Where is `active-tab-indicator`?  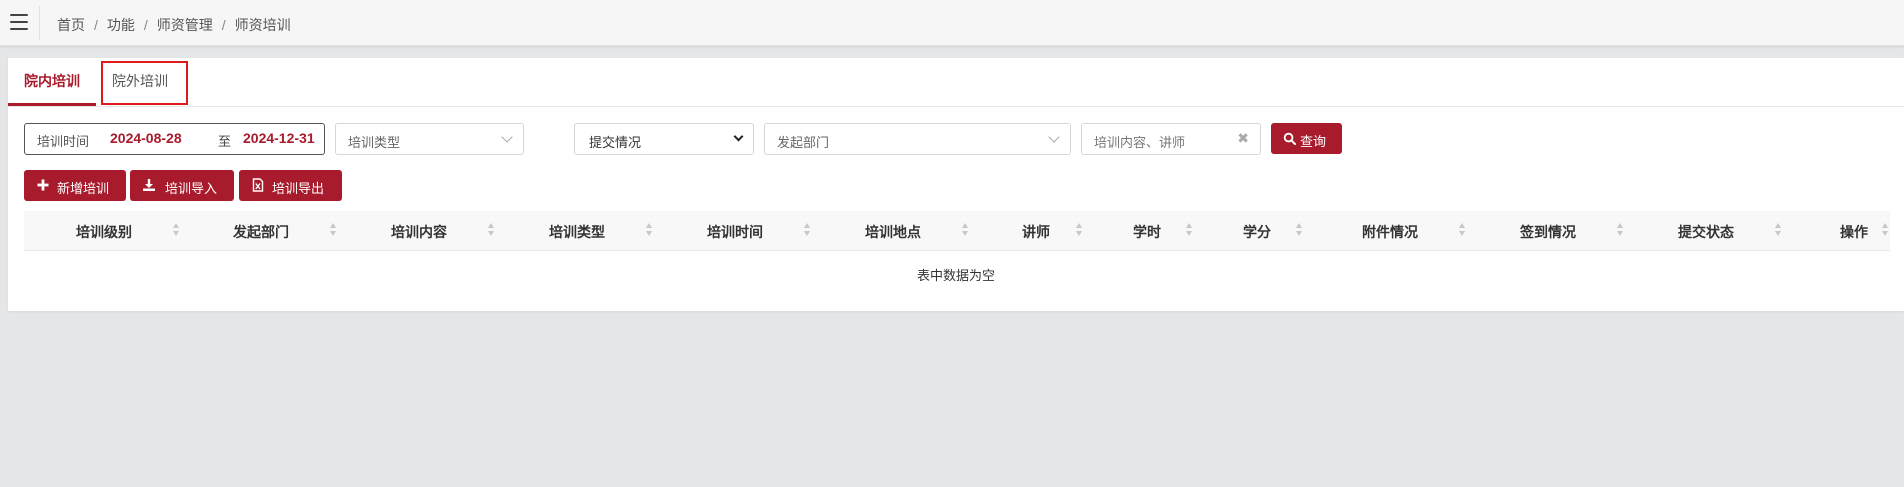 active-tab-indicator is located at coordinates (52, 104).